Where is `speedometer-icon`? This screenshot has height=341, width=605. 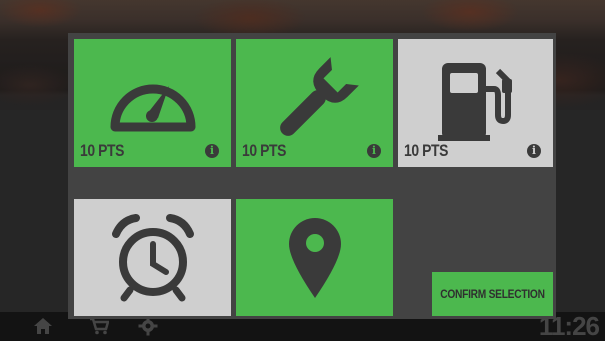
speedometer-icon is located at coordinates (152, 101).